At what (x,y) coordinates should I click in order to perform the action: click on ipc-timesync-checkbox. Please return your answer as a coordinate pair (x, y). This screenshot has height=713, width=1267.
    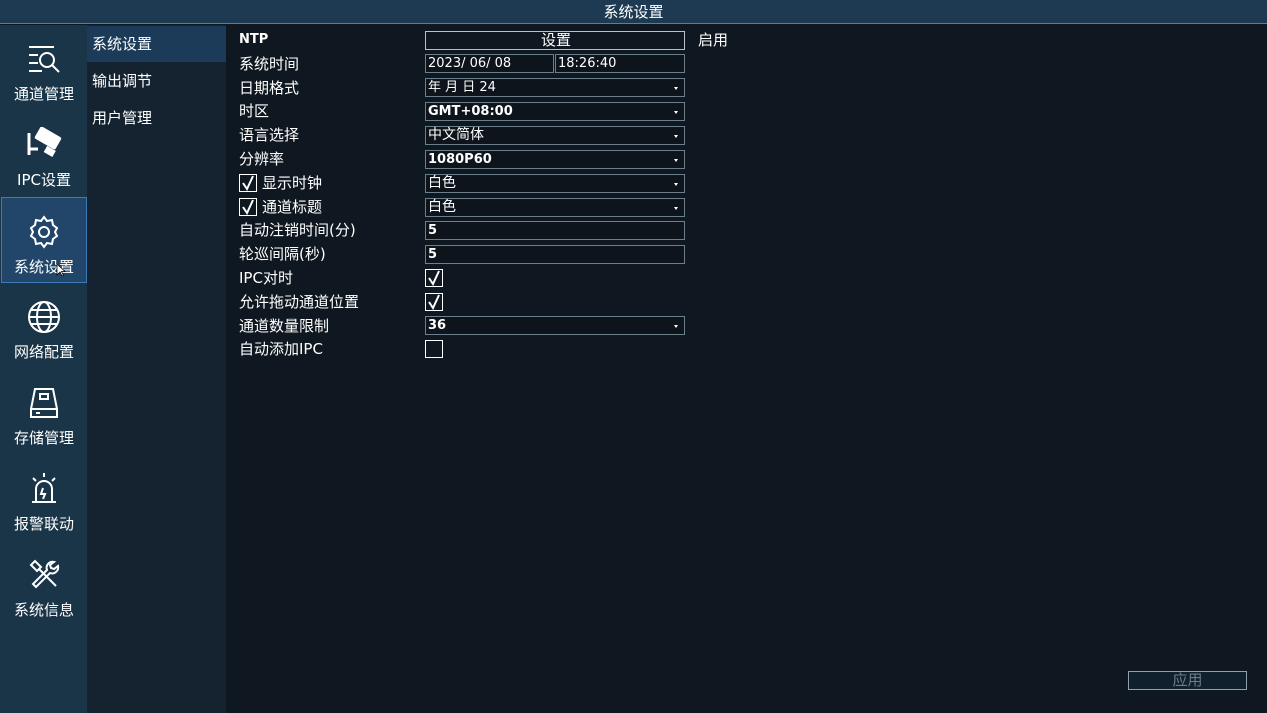
    Looking at the image, I should click on (434, 278).